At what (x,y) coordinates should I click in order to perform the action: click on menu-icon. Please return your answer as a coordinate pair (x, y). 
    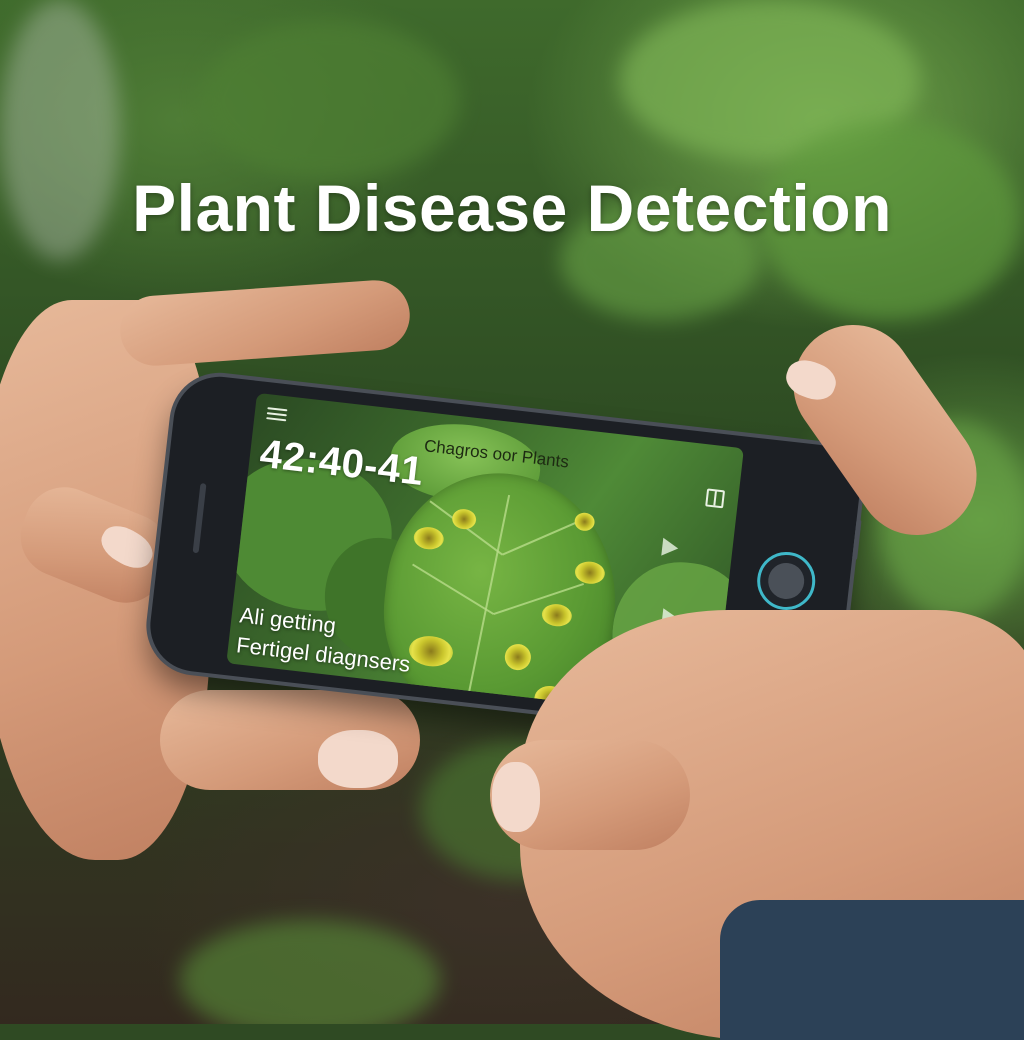
    Looking at the image, I should click on (277, 413).